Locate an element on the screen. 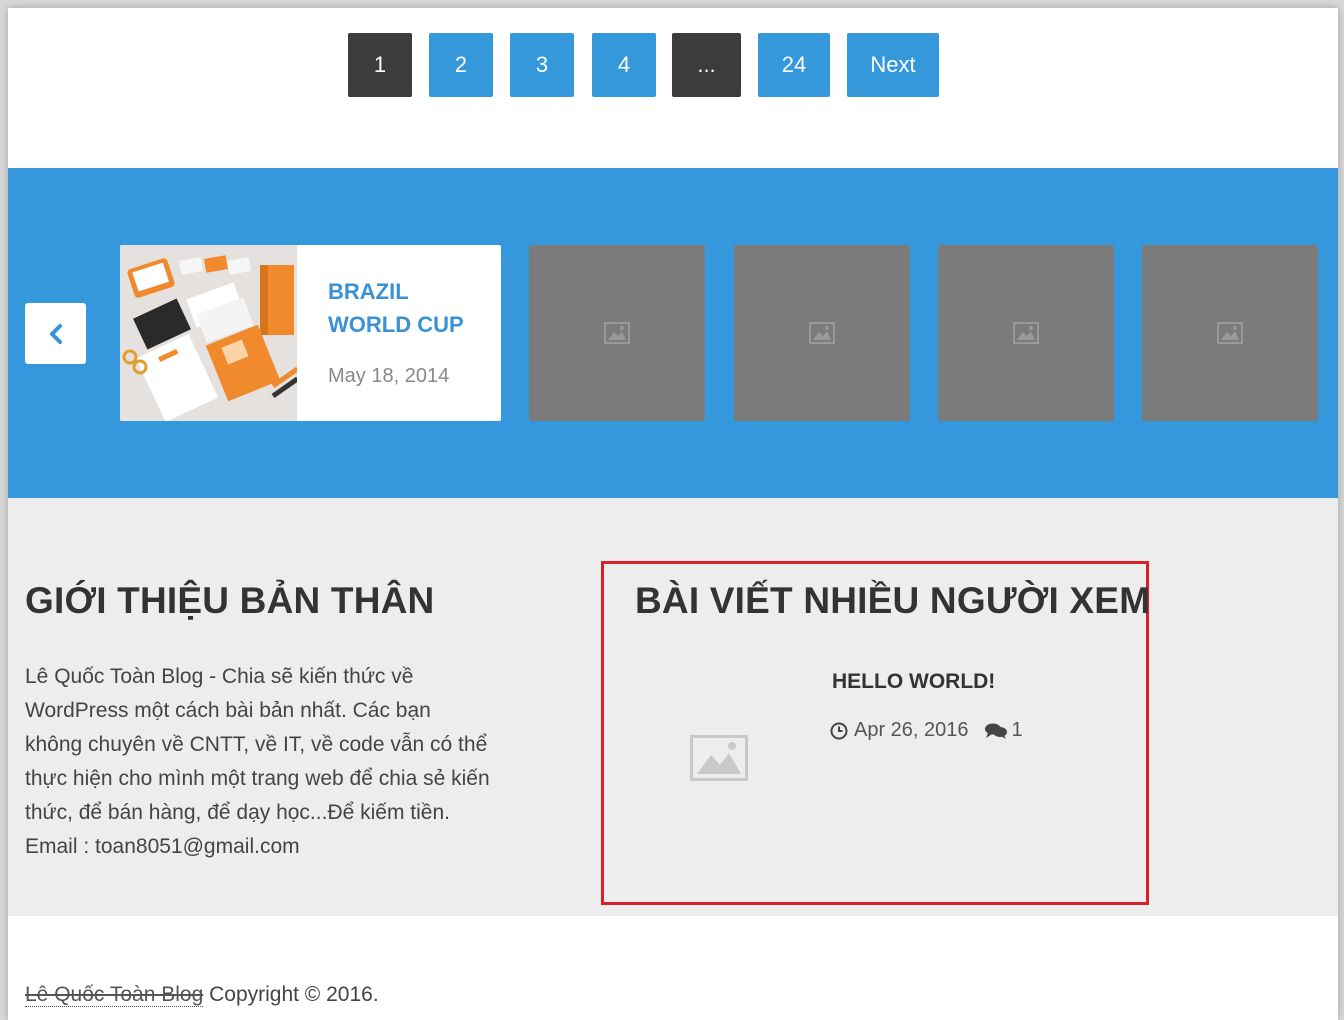  popular-post-date: Apr 26, 2016 is located at coordinates (911, 730).